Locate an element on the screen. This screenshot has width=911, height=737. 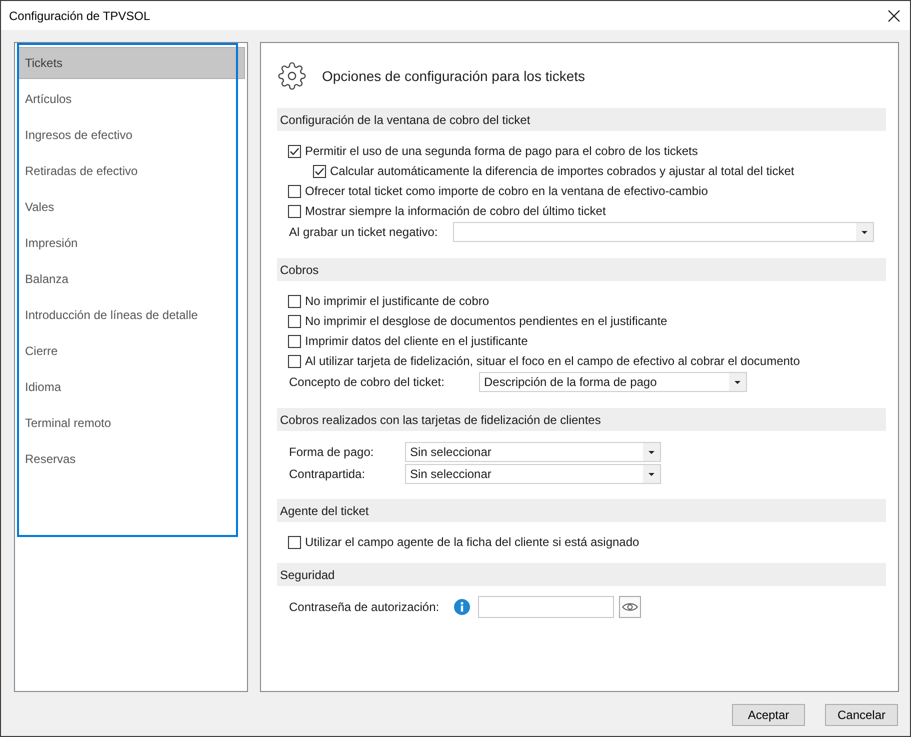
sidebar-item: Ingresos de efectivo is located at coordinates (131, 135).